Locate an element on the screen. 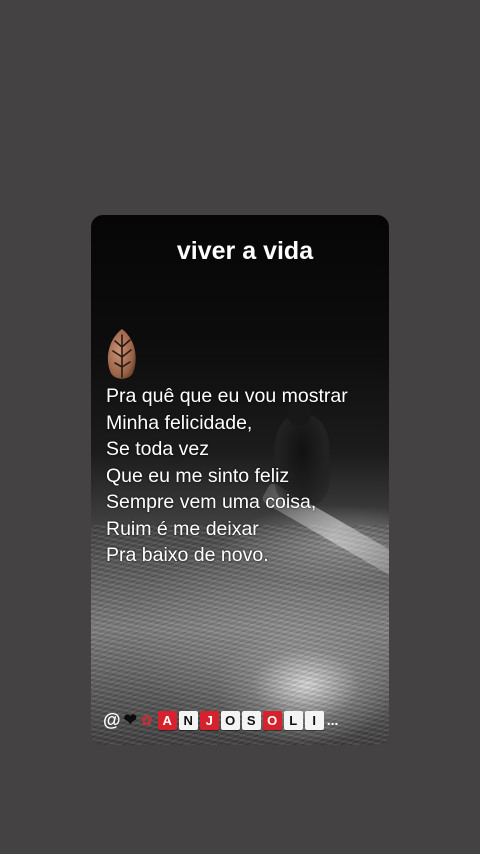  lyric-line: Pra baixo de novo. is located at coordinates (187, 555).